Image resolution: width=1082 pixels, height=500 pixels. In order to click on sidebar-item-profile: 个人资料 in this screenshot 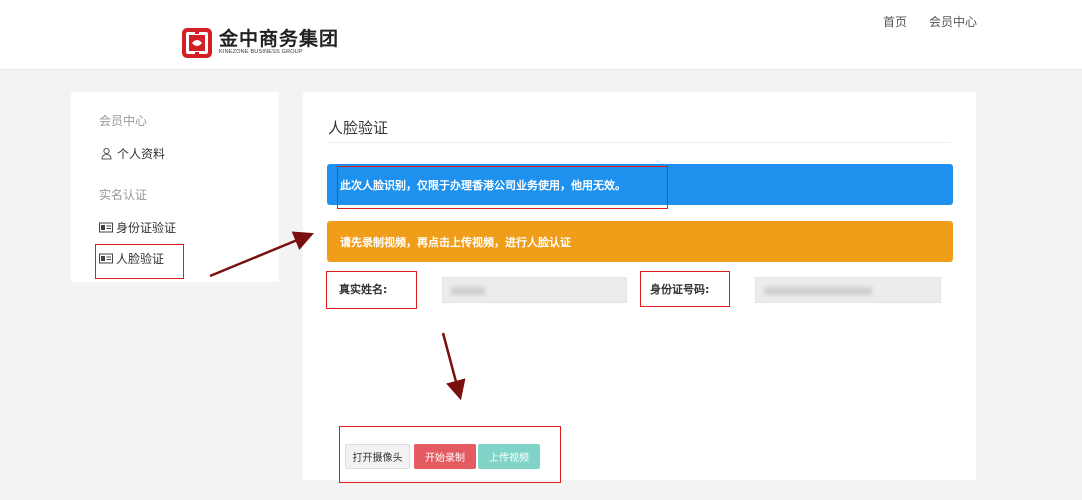, I will do `click(132, 153)`.